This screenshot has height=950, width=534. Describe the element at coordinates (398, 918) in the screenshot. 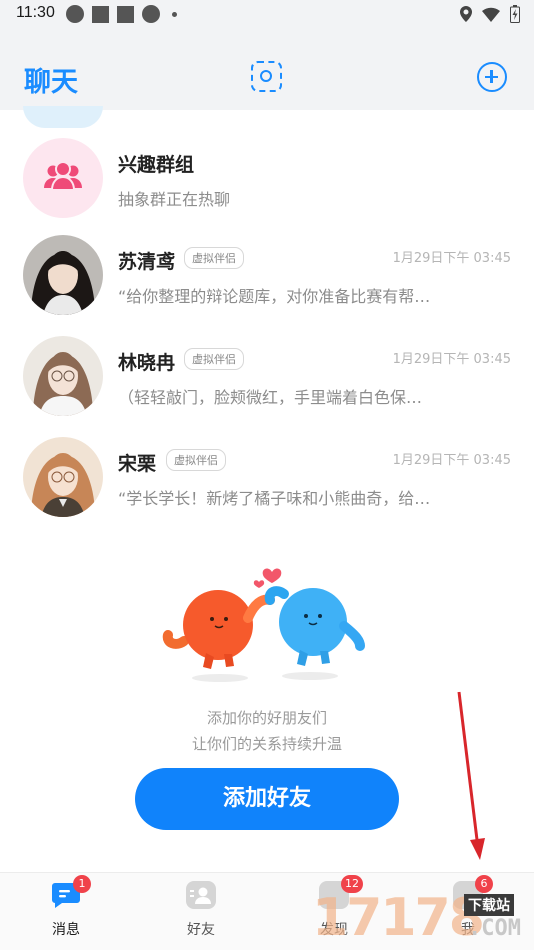

I see `watermark-number: 17178` at that location.